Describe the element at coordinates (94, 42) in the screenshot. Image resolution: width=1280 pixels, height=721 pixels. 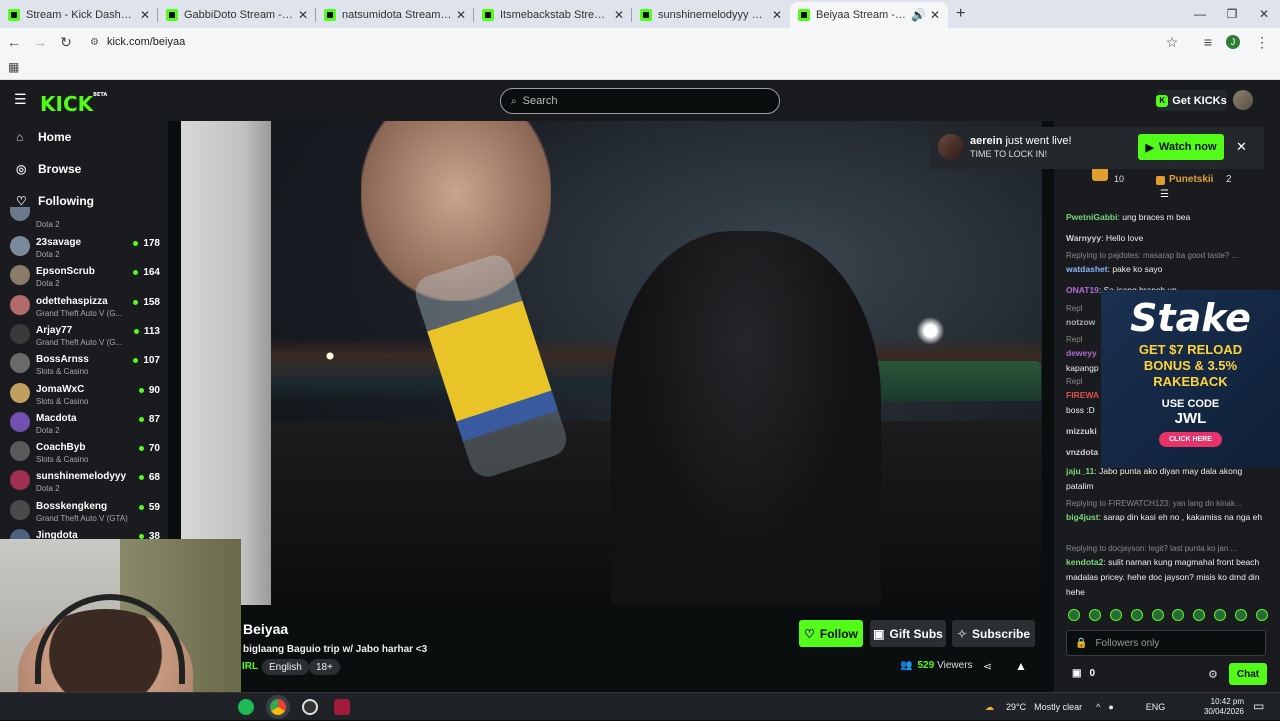
I see `site-info-icon: ⚙` at that location.